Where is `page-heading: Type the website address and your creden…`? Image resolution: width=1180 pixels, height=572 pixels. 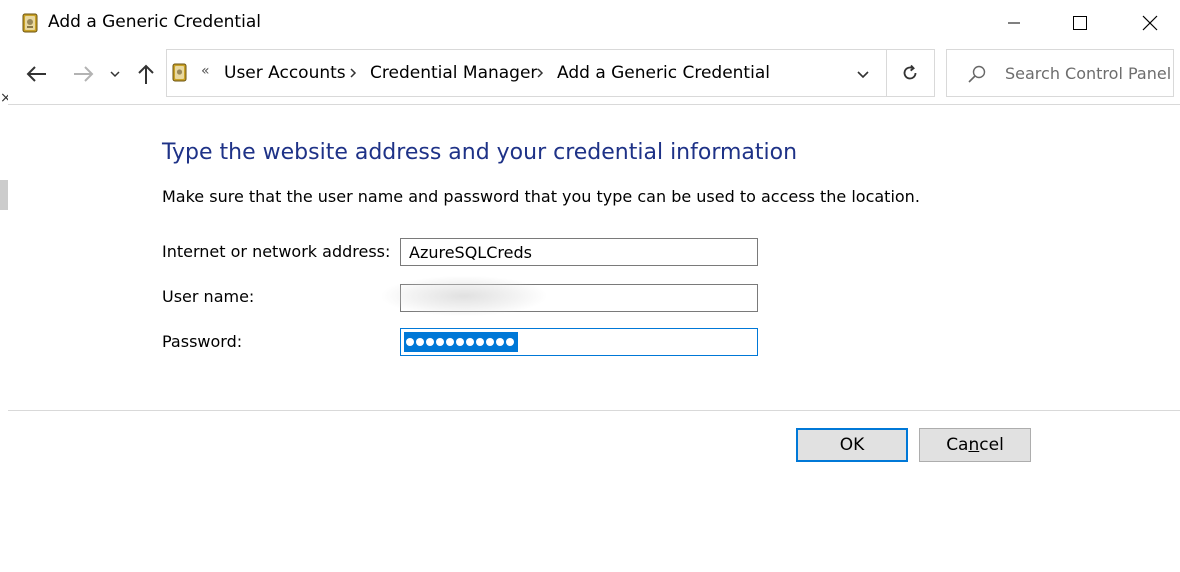 page-heading: Type the website address and your creden… is located at coordinates (480, 152).